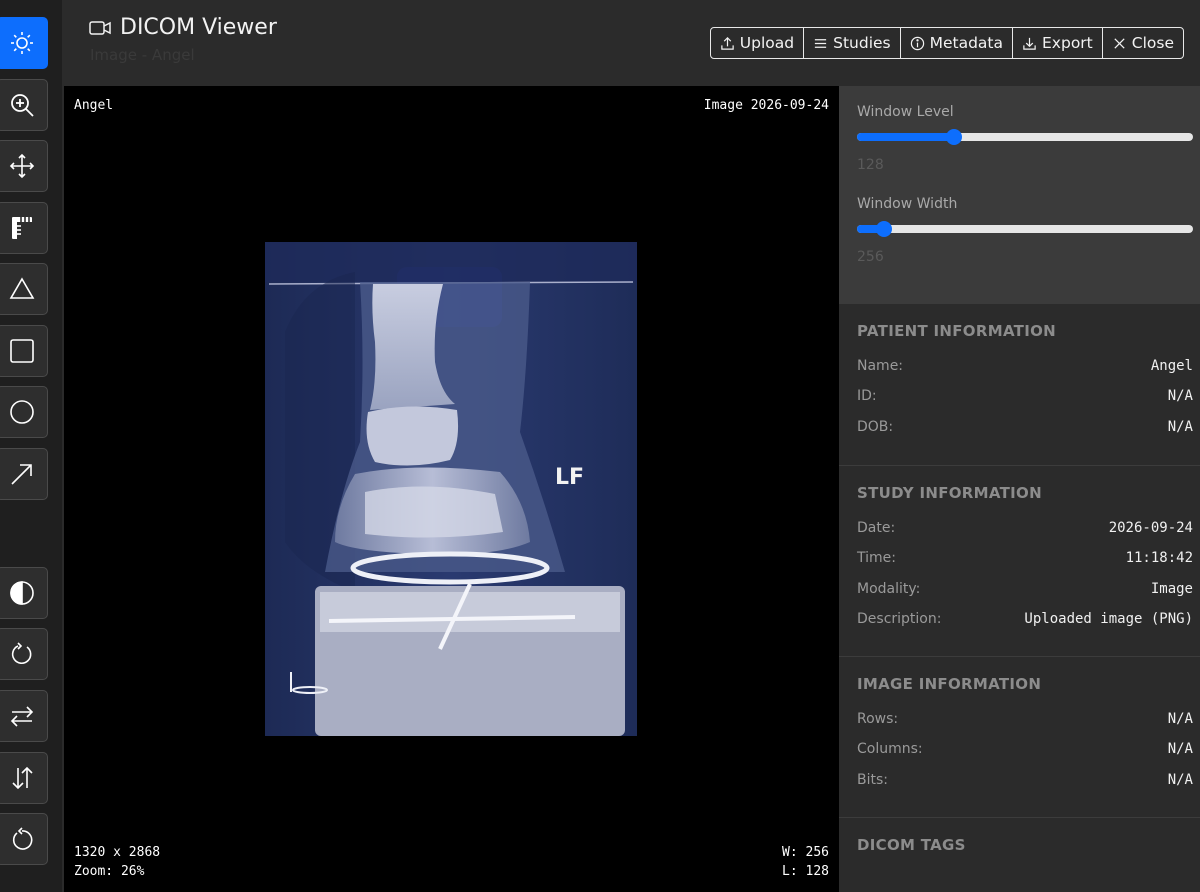 The width and height of the screenshot is (1200, 892). I want to click on xray-marker: LF, so click(569, 477).